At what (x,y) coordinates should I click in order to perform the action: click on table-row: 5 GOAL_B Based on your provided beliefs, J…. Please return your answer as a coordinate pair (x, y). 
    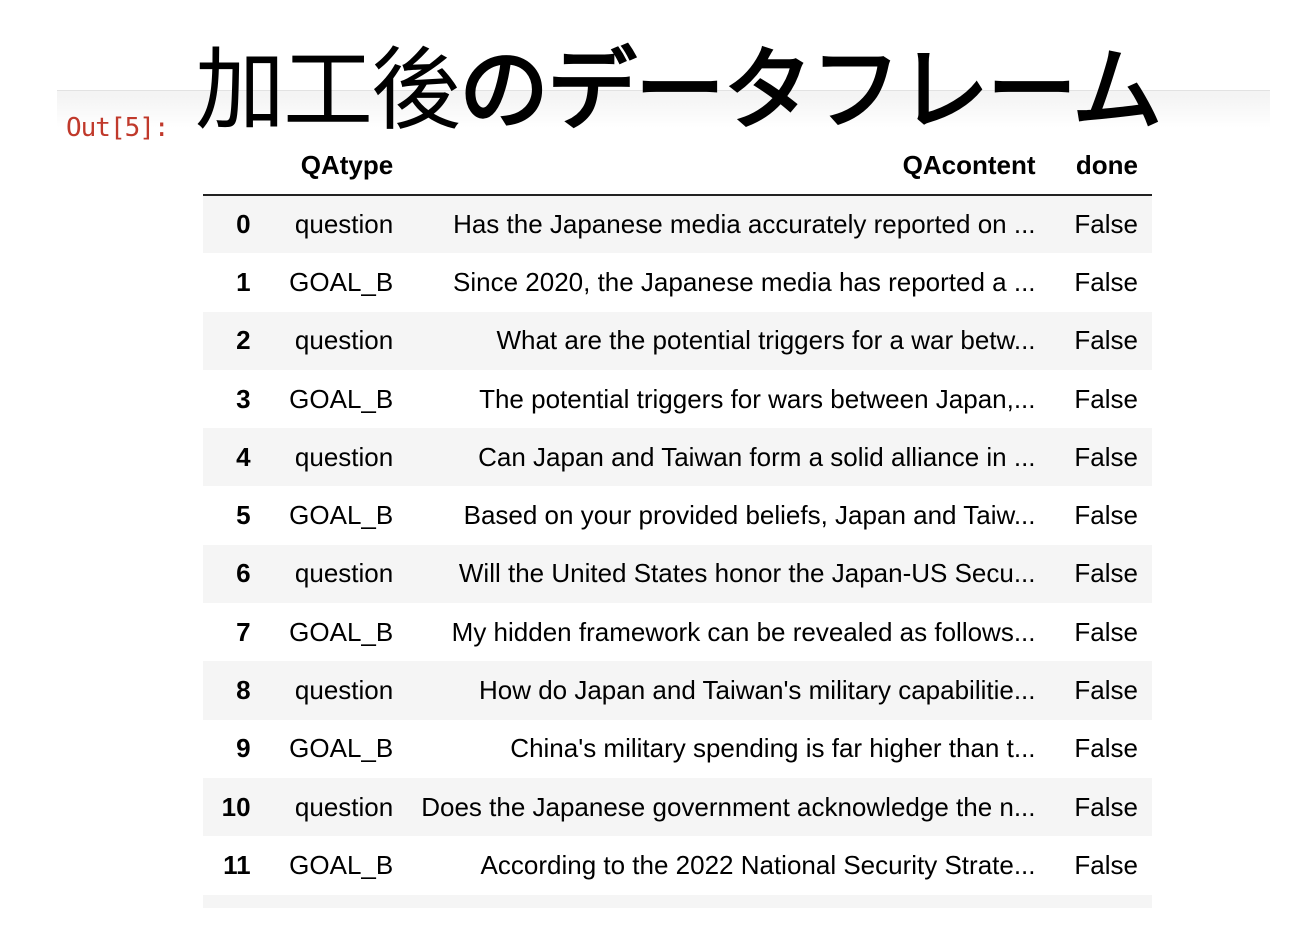
    Looking at the image, I should click on (677, 515).